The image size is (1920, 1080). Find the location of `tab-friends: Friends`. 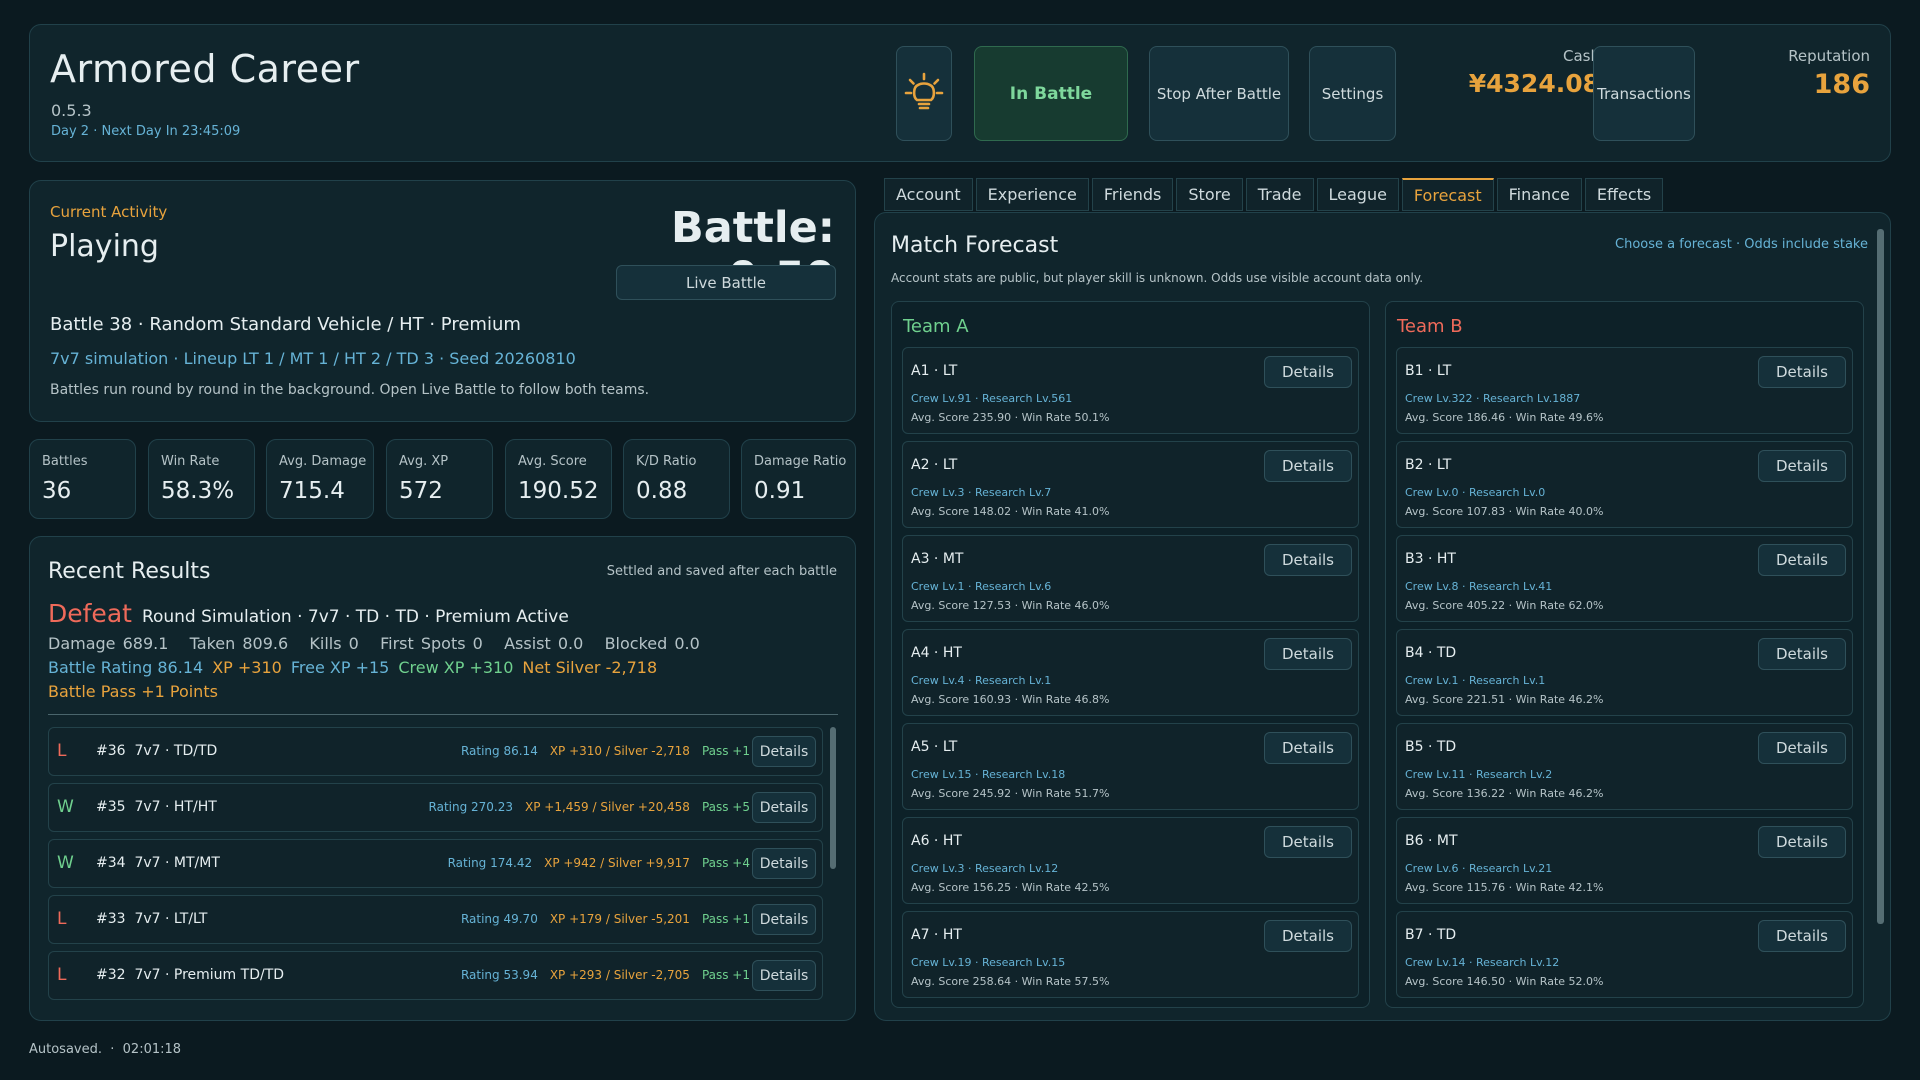

tab-friends: Friends is located at coordinates (1132, 194).